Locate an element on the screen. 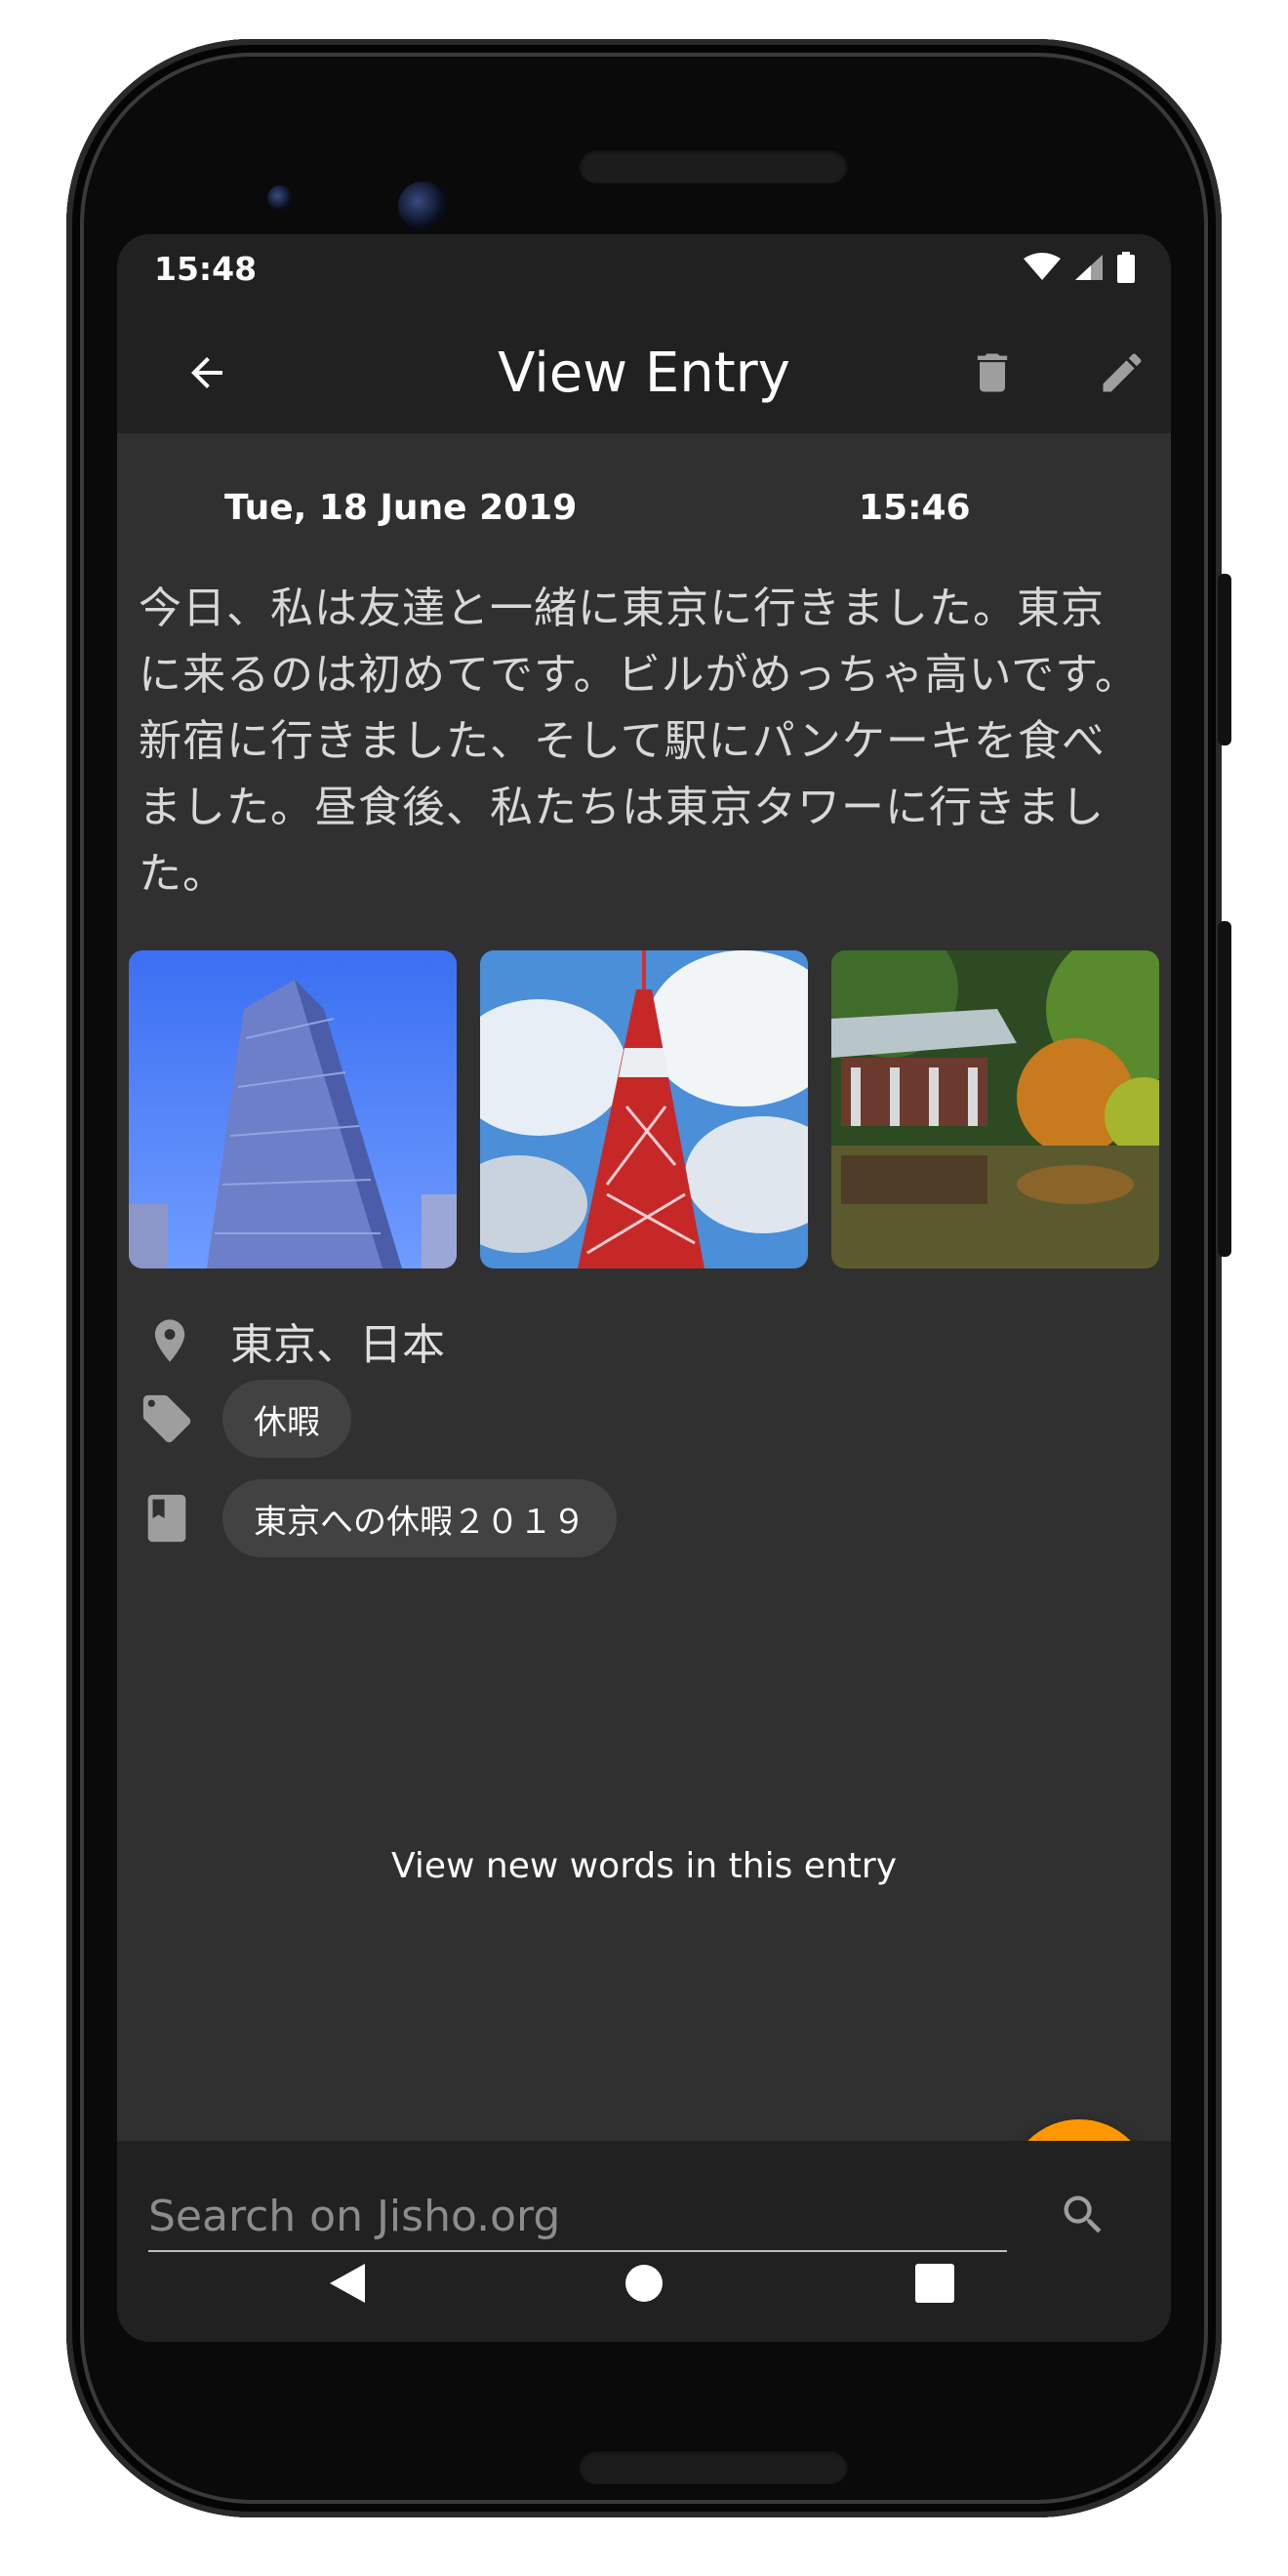  edit-icon is located at coordinates (1122, 372).